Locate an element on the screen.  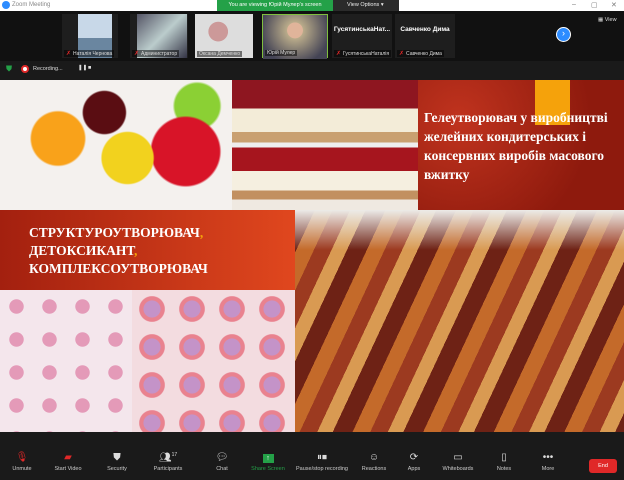
pause-recording-icon: ❚❚ is located at coordinates (82, 68).